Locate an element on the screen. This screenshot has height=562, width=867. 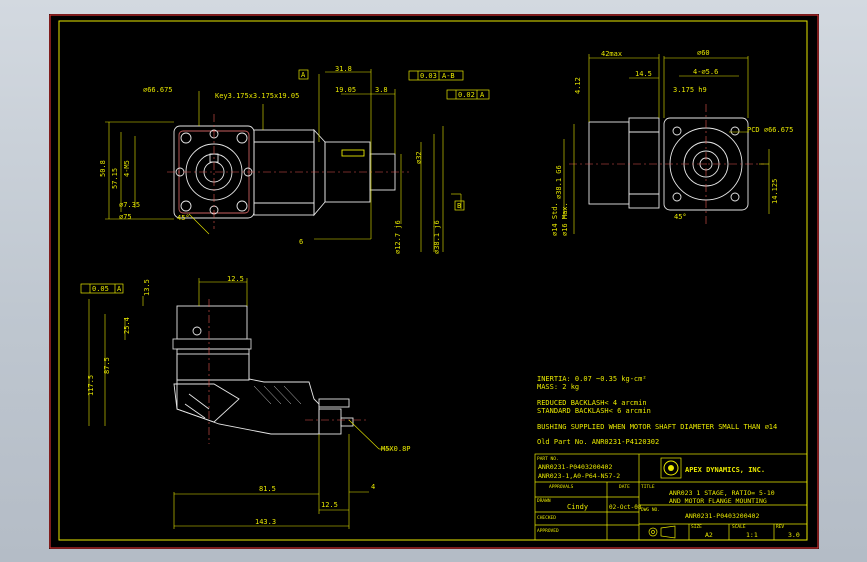
right-dim-38: ⌀38.1 G6 is located at coordinates (559, 182).